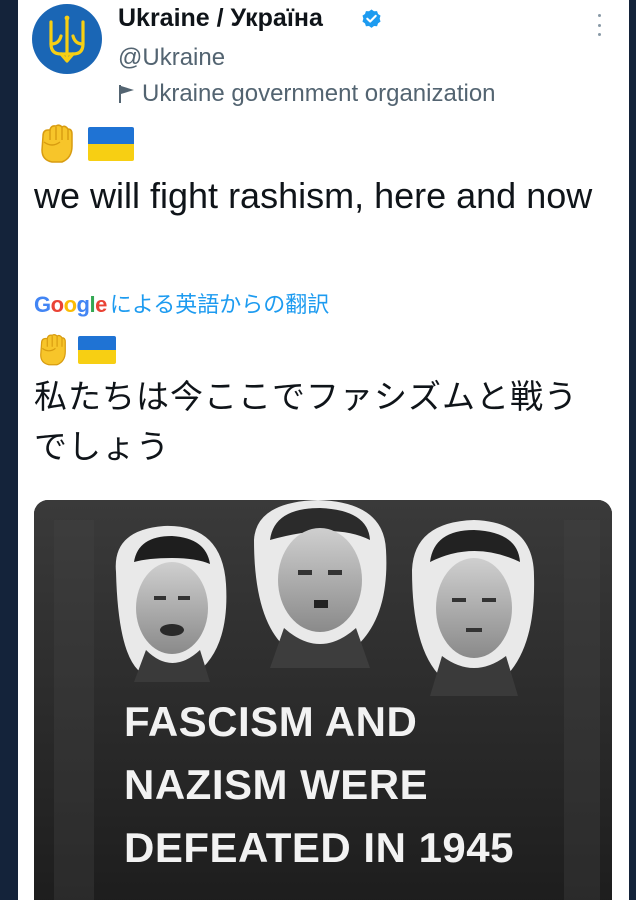 The width and height of the screenshot is (636, 900). What do you see at coordinates (306, 421) in the screenshot?
I see `translated-text: 私たちは今ここでファシズムと戦うでしょう` at bounding box center [306, 421].